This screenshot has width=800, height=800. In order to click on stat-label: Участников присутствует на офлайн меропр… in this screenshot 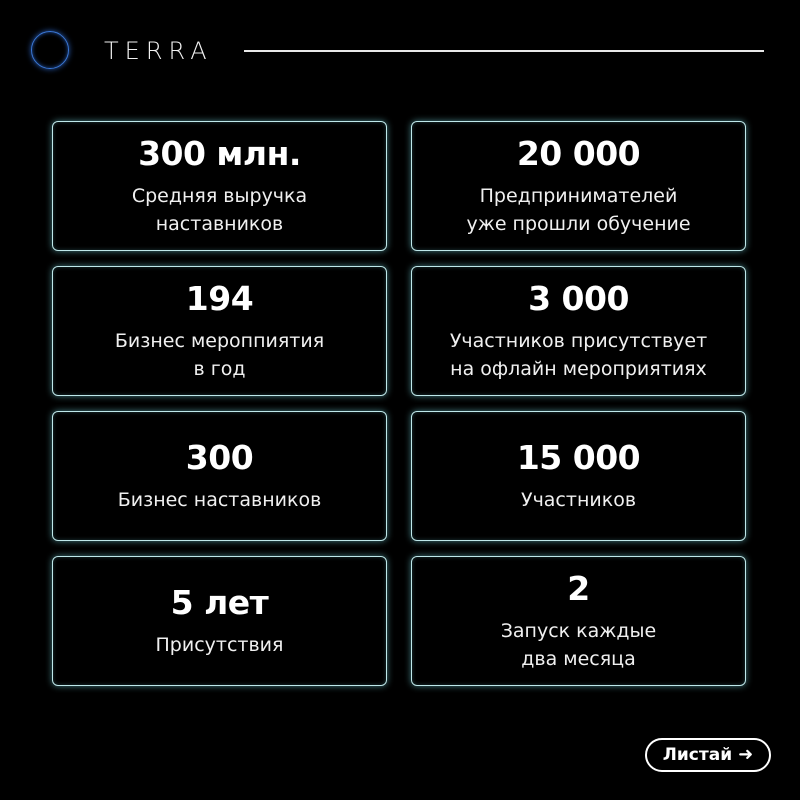, I will do `click(578, 355)`.